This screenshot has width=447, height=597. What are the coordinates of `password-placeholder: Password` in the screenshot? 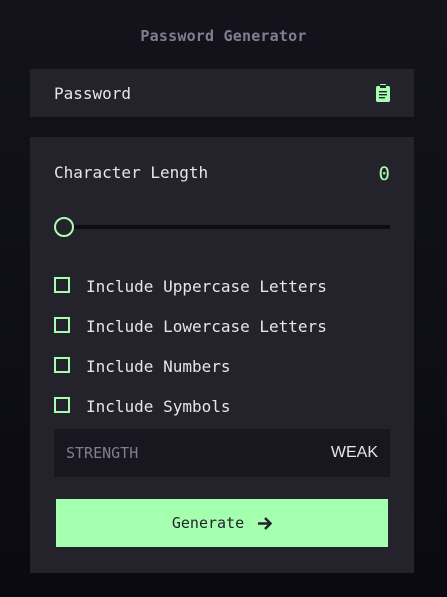 It's located at (93, 93).